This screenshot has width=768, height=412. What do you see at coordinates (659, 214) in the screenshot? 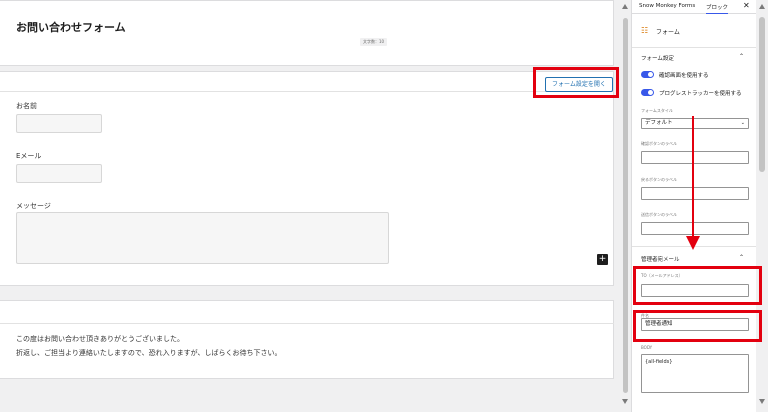
I see `send-button-label-caption: 送信ボタンのラベル` at bounding box center [659, 214].